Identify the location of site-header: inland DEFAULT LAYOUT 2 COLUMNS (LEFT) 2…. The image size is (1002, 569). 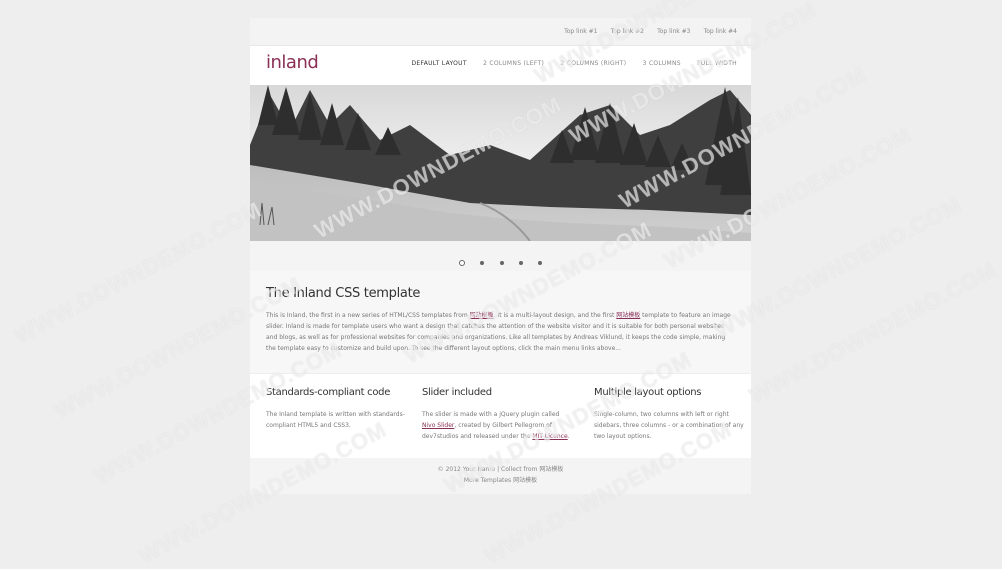
(500, 65).